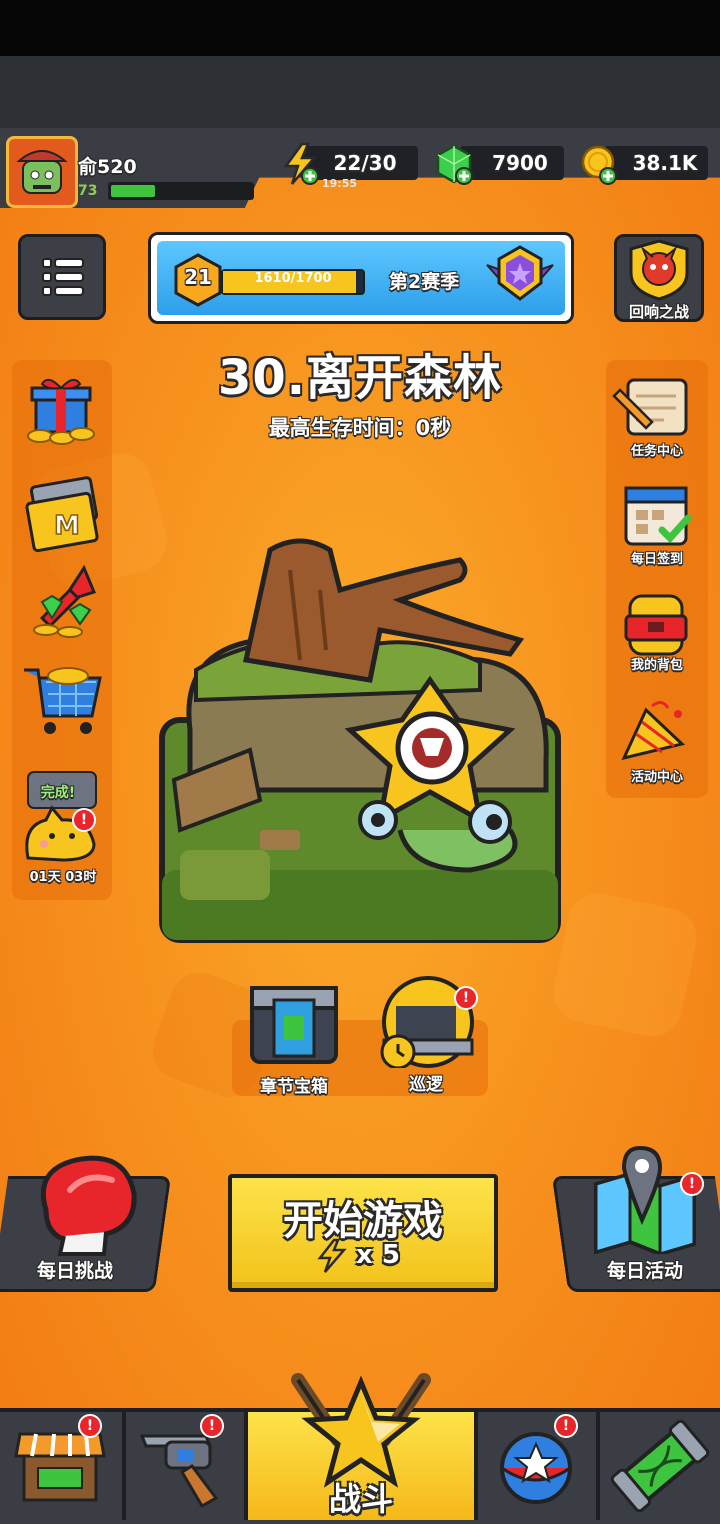 Image resolution: width=720 pixels, height=1524 pixels. I want to click on menu-button, so click(62, 277).